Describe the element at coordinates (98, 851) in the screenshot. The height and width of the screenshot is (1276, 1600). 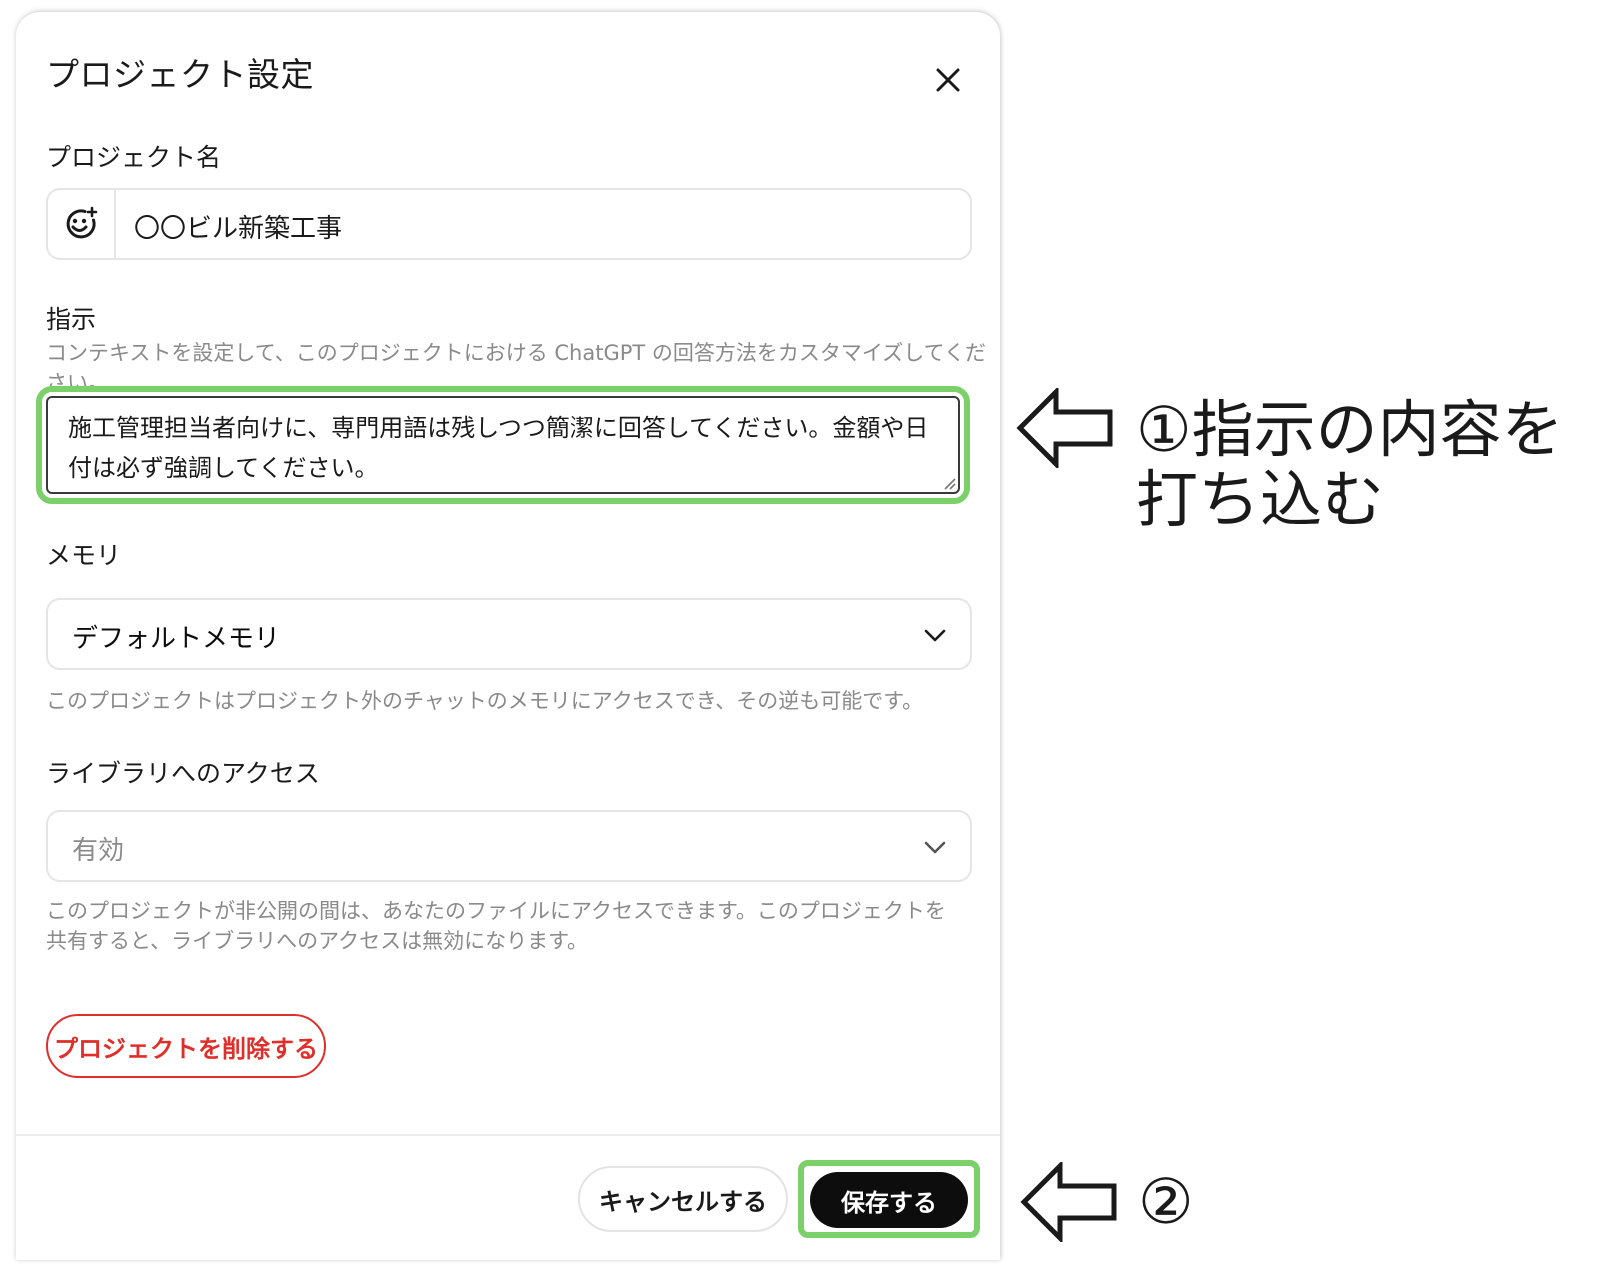
I see `library-access-selected-value: 有効` at that location.